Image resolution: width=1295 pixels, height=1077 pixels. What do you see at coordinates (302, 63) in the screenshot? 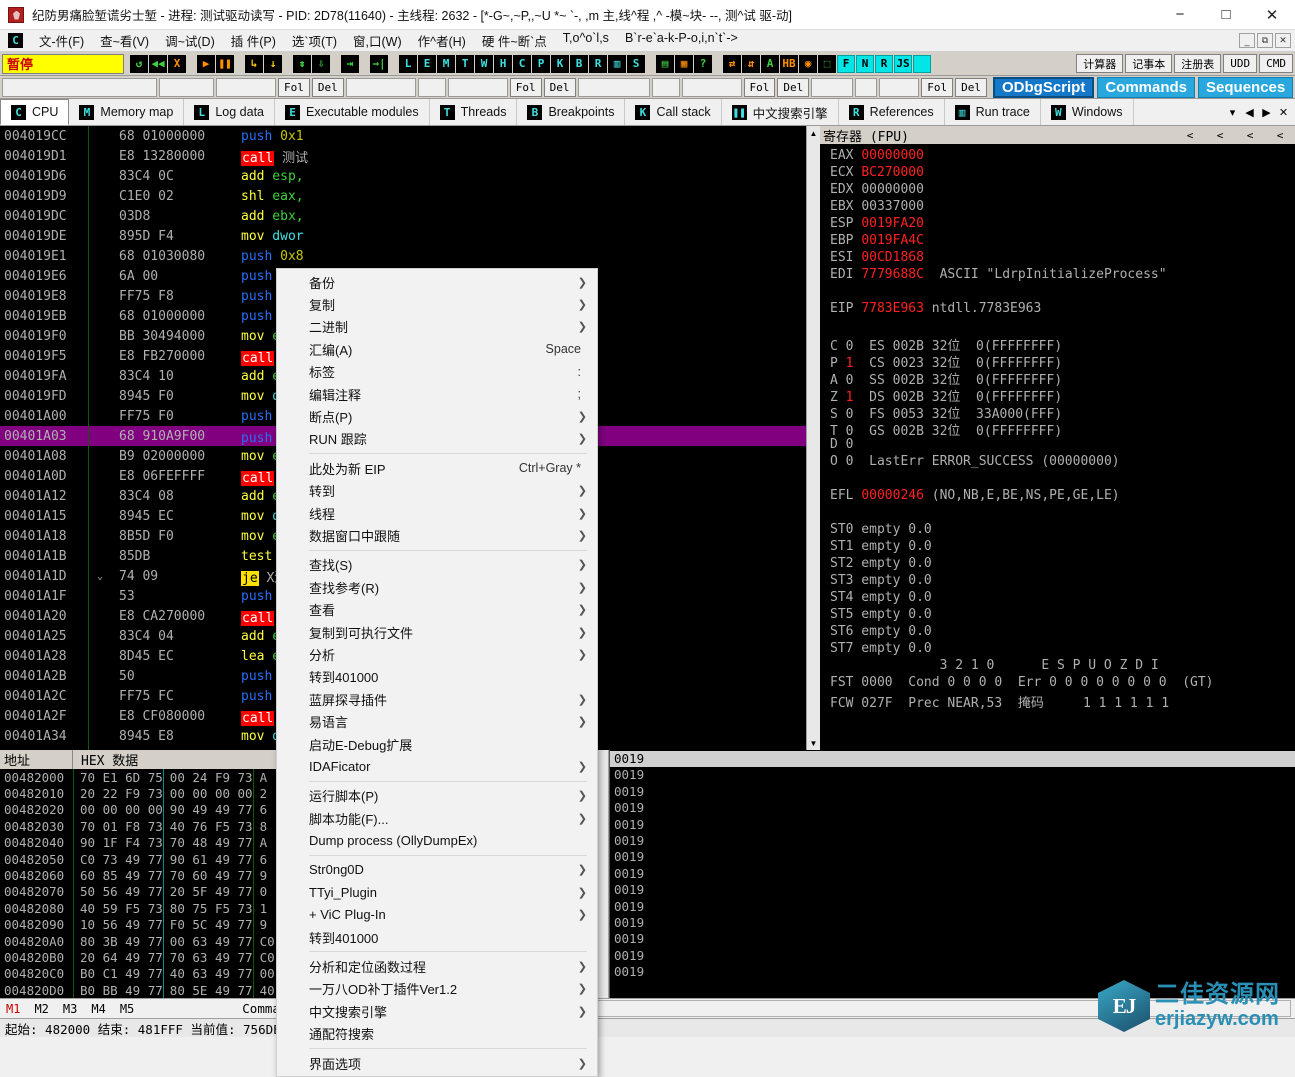
I see `trace-into-icon: ⇟` at bounding box center [302, 63].